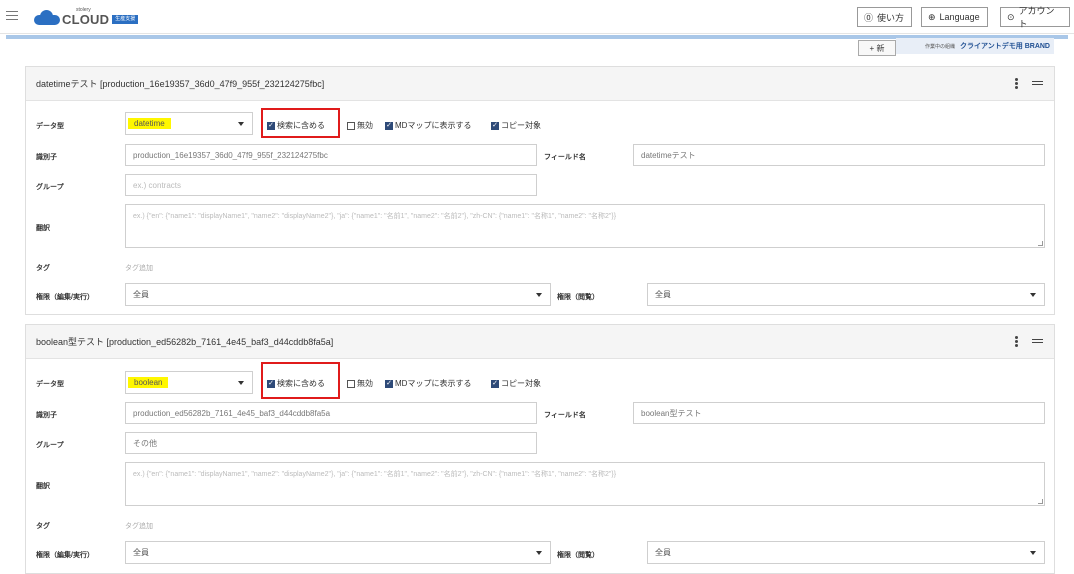 The image size is (1074, 574). I want to click on help-label: 使い方, so click(891, 17).